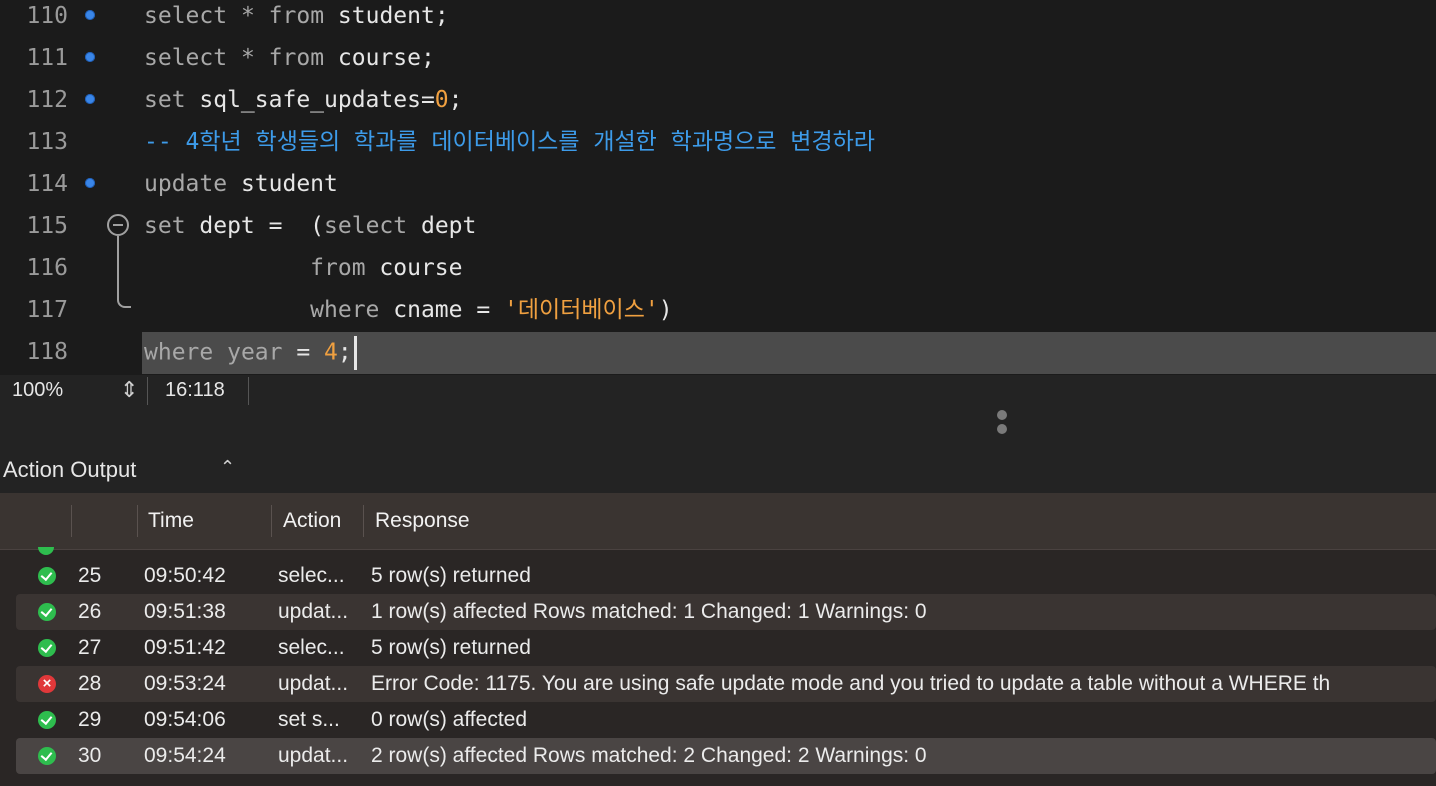 The height and width of the screenshot is (786, 1436). Describe the element at coordinates (90, 683) in the screenshot. I see `cell-id: 28` at that location.